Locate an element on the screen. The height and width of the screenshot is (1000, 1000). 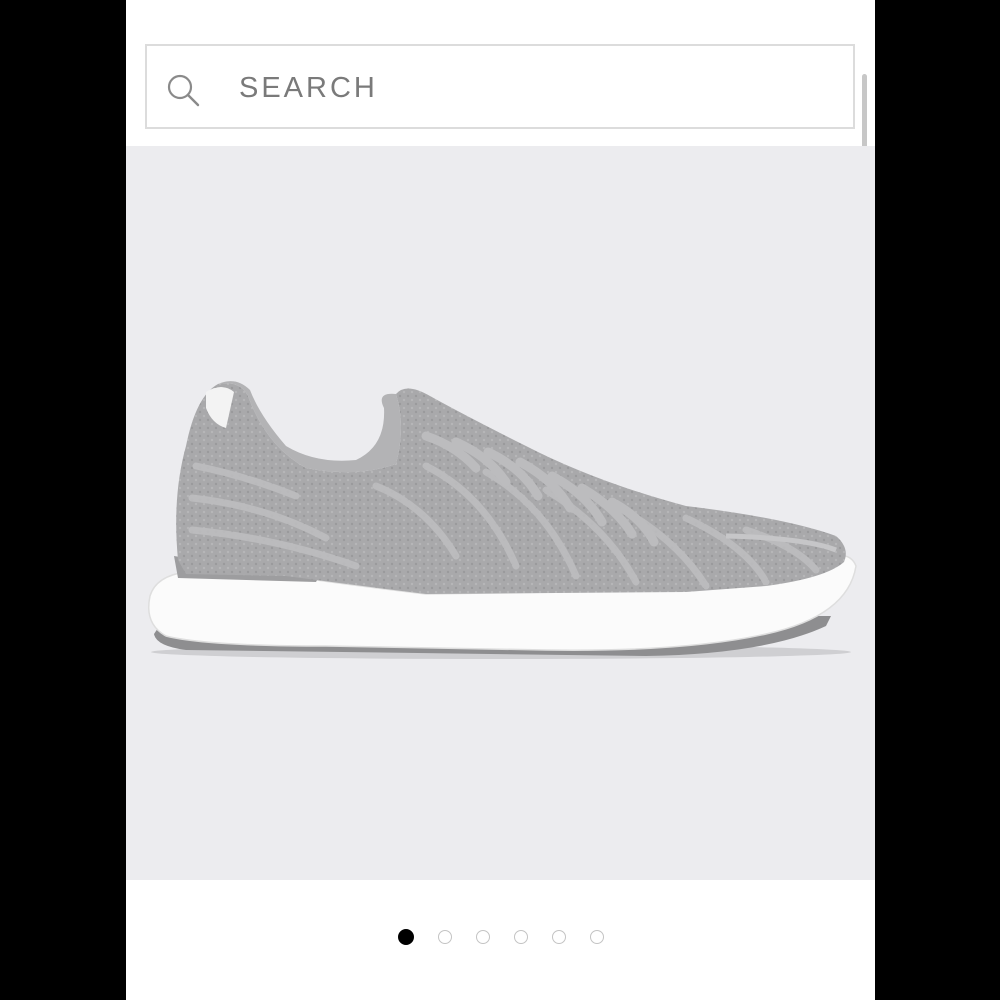
search-icon is located at coordinates (183, 90).